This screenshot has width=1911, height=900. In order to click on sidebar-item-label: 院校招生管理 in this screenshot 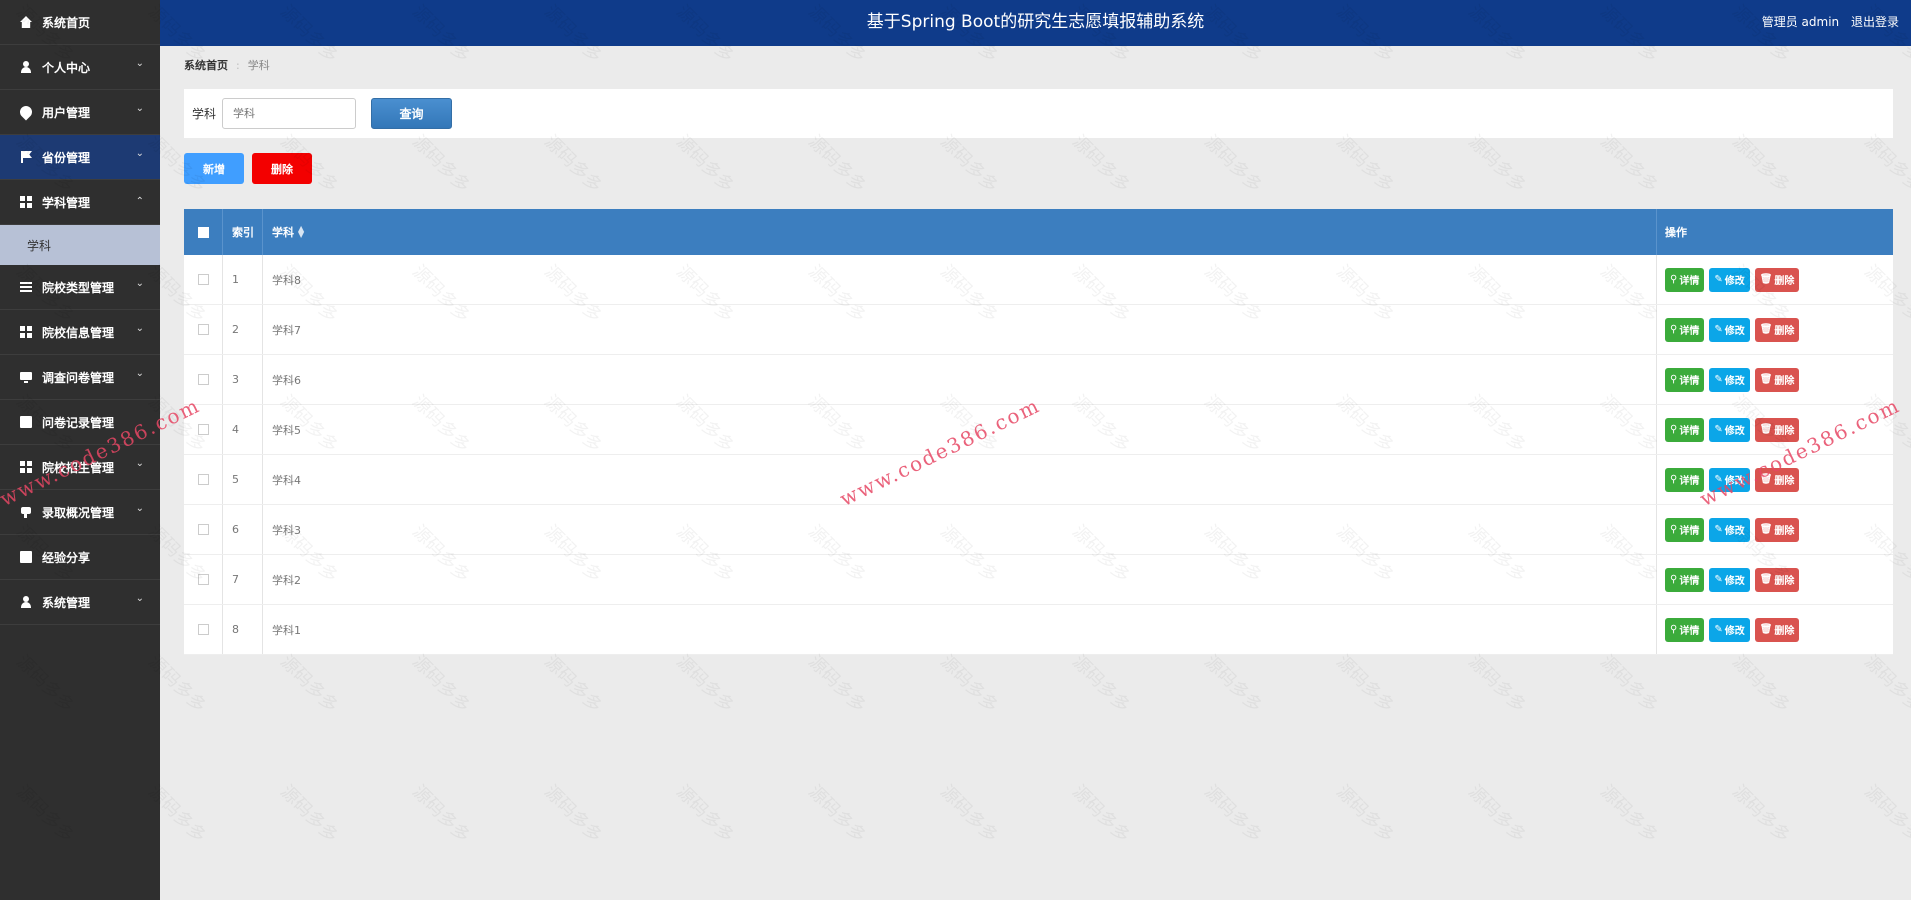, I will do `click(78, 467)`.